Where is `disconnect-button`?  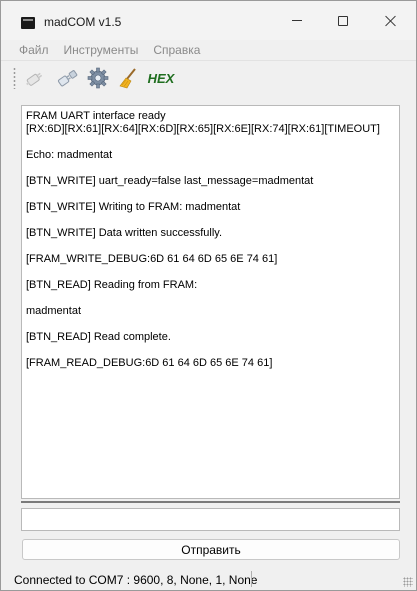
disconnect-button is located at coordinates (67, 78).